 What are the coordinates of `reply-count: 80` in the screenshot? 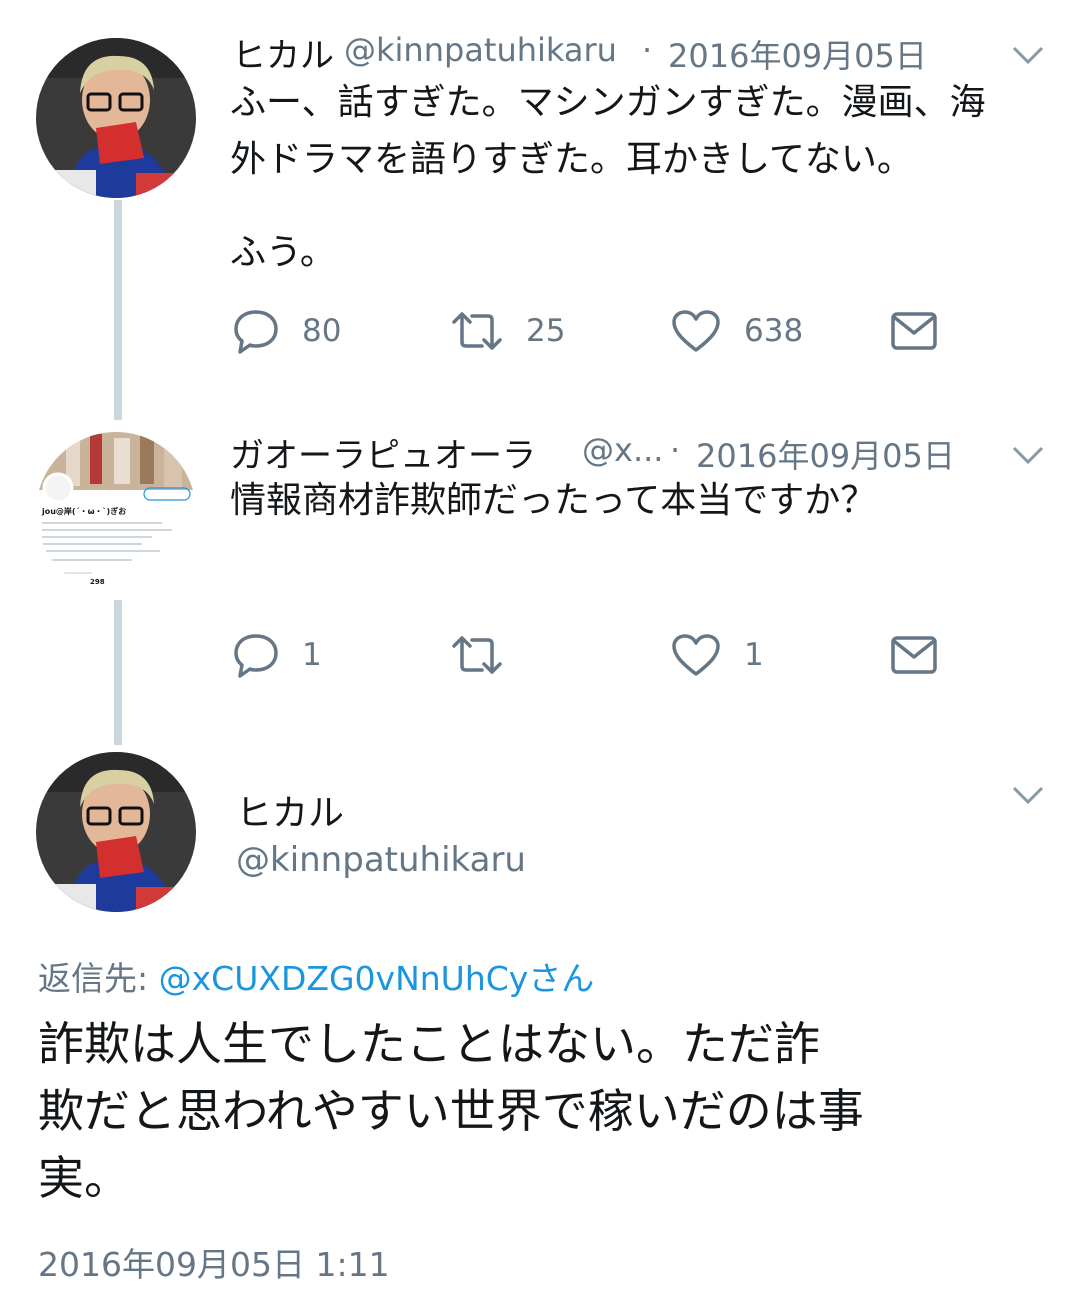 It's located at (322, 331).